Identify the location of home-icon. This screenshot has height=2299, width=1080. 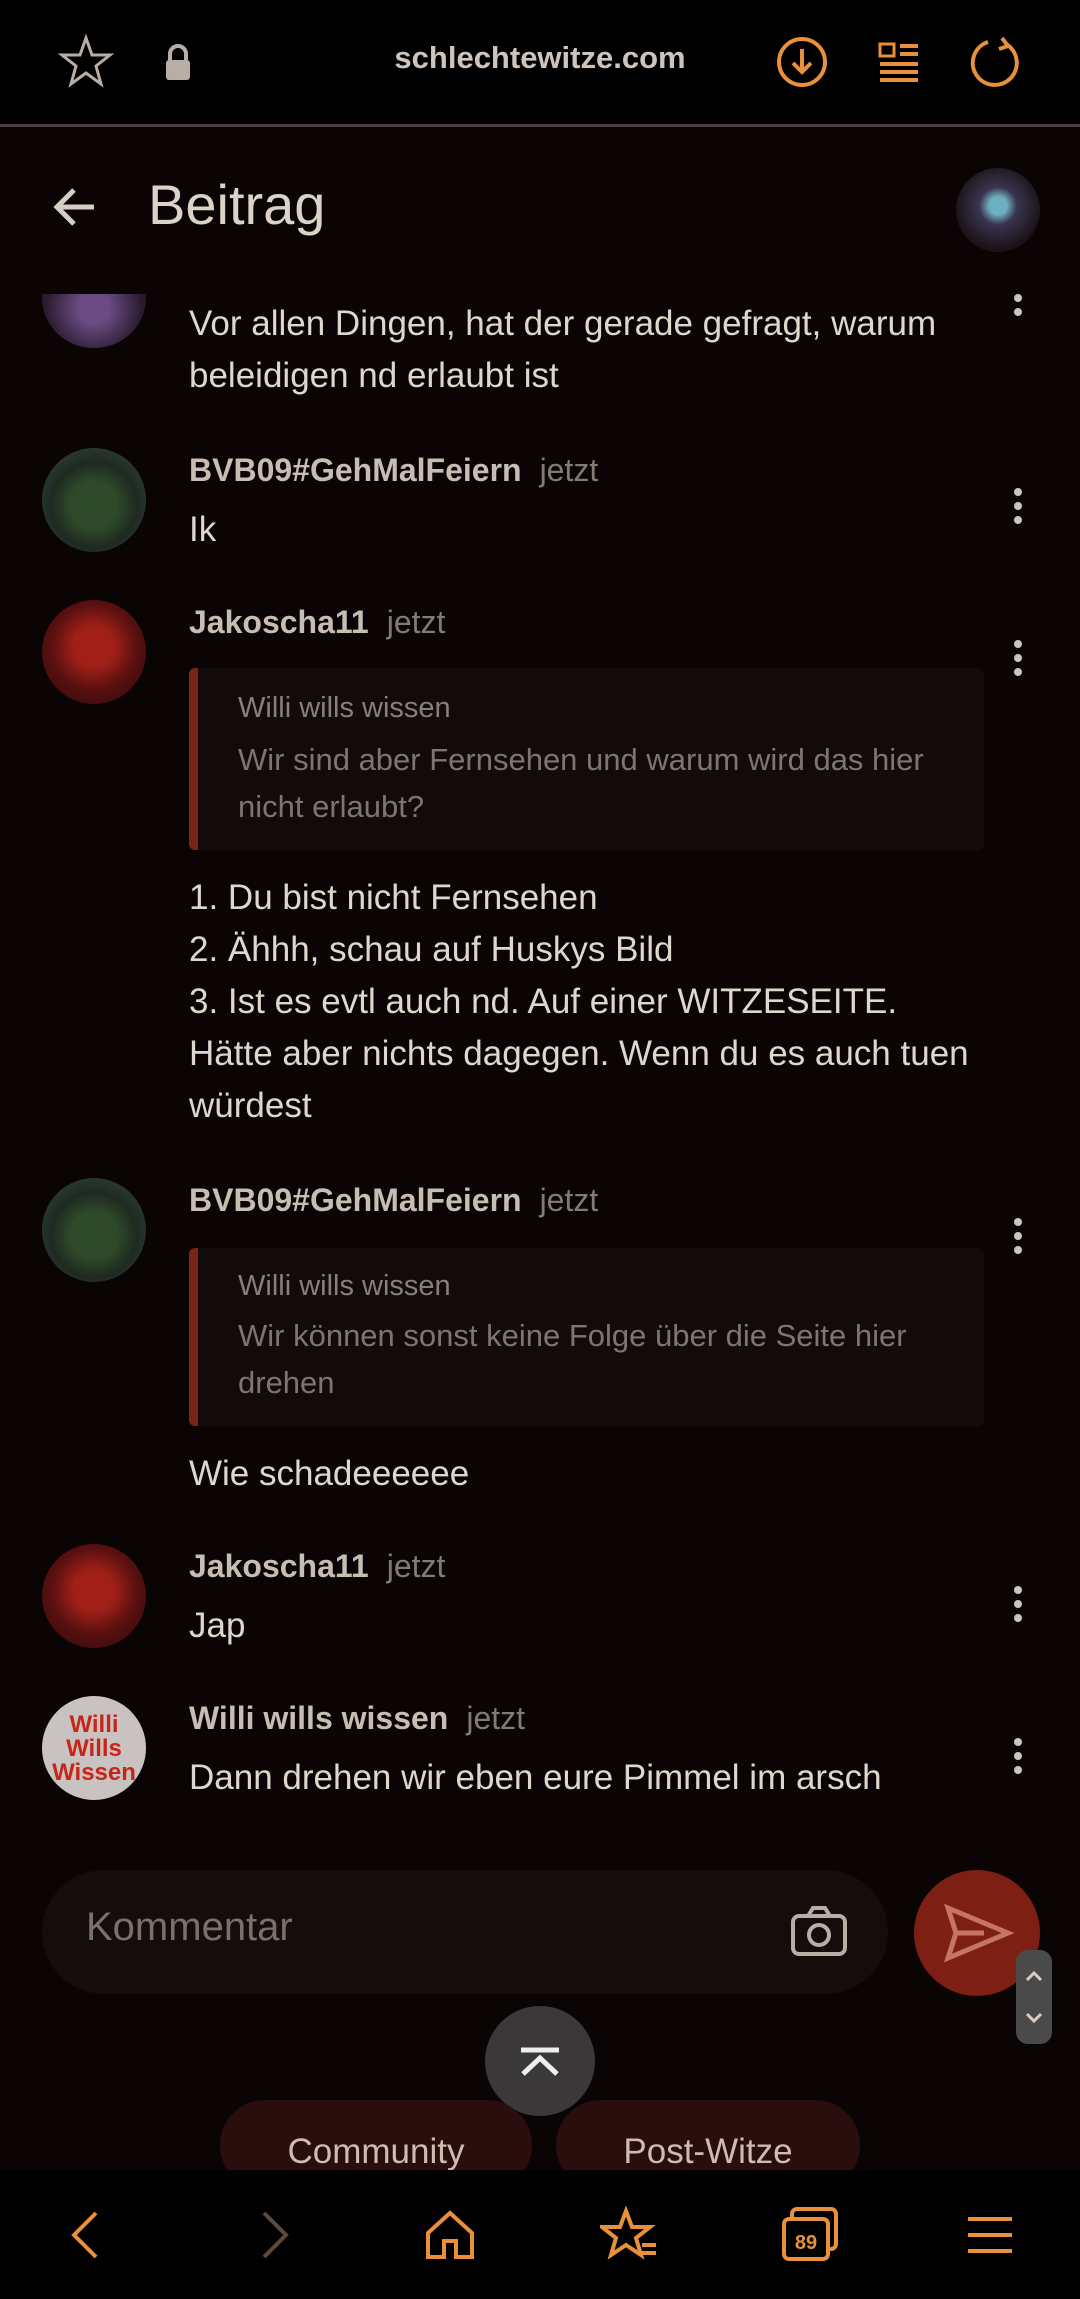
(450, 2235).